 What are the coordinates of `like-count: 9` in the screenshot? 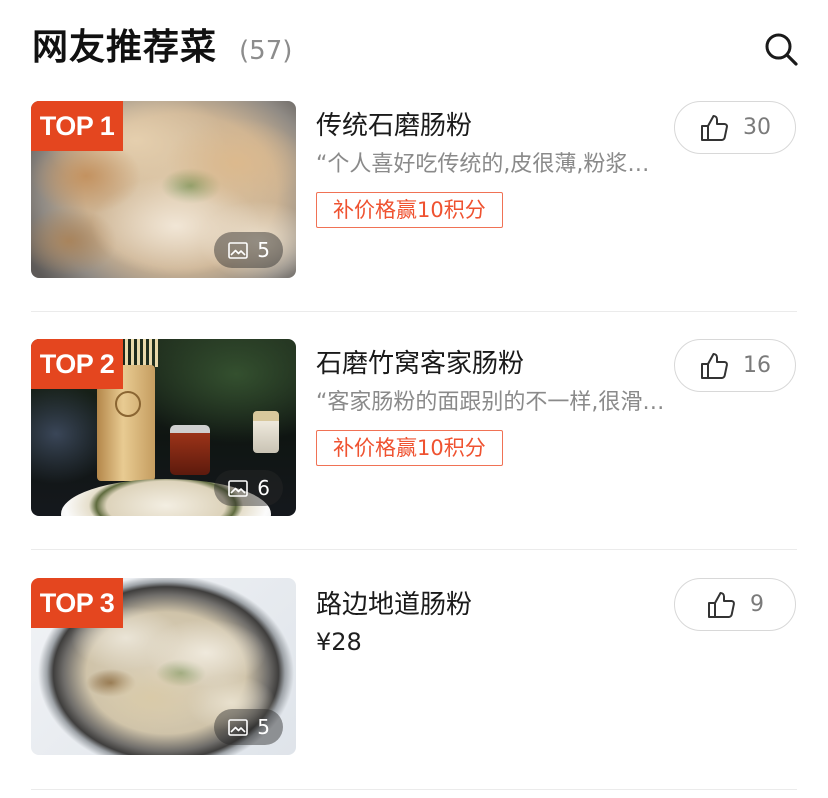 It's located at (757, 604).